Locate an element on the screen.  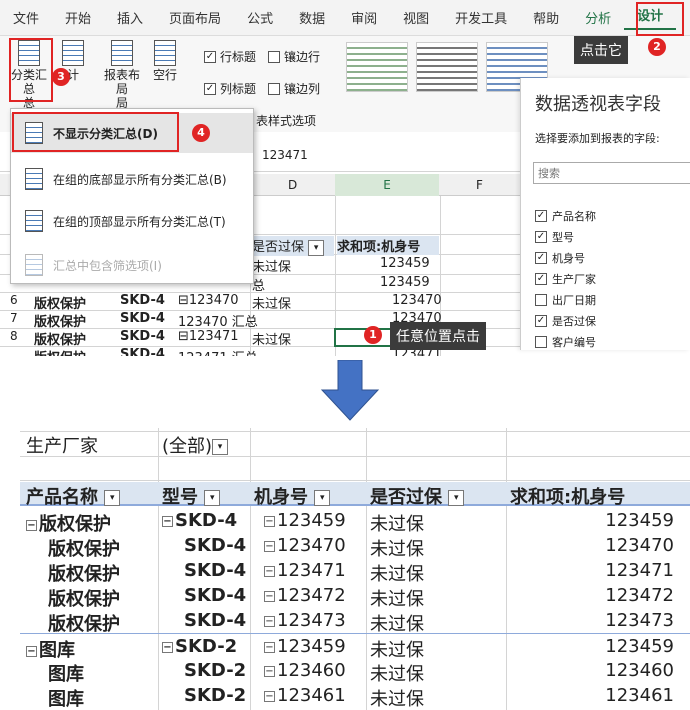
row-headers-checkbox: ✓ 行标题 is located at coordinates (230, 56).